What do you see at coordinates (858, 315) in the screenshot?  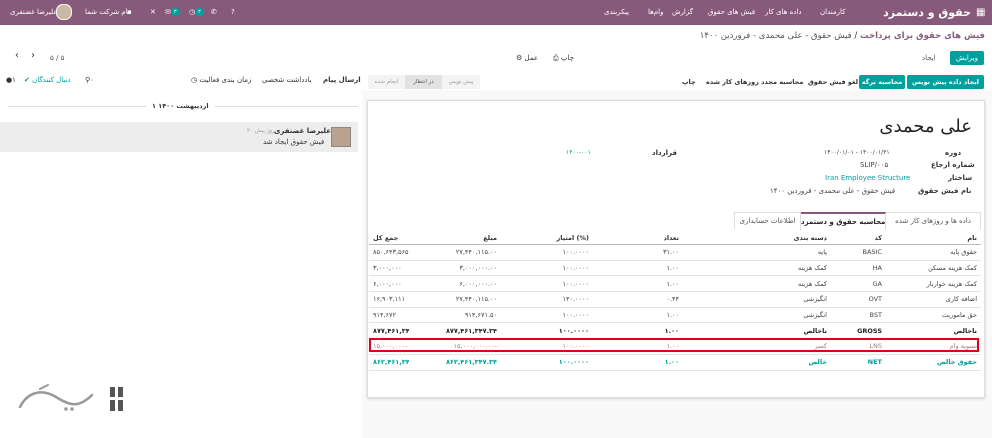 I see `cell-code: BST` at bounding box center [858, 315].